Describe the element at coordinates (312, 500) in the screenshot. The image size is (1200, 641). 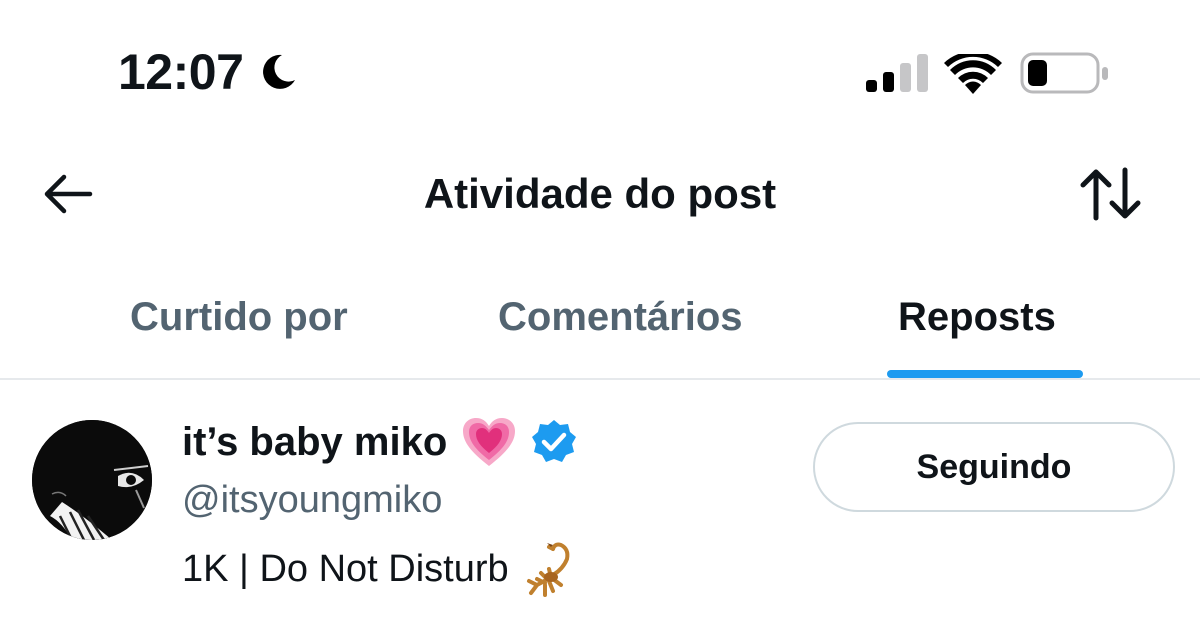
I see `user-handle: @itsyoungmiko` at that location.